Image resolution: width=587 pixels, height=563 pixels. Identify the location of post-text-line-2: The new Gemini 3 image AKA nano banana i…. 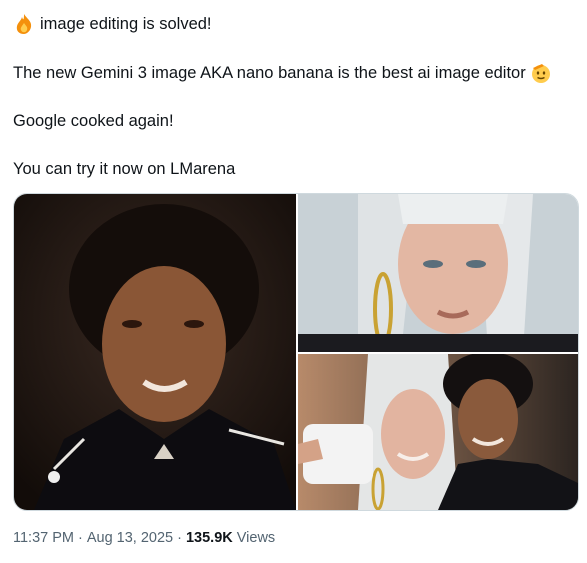
(282, 73).